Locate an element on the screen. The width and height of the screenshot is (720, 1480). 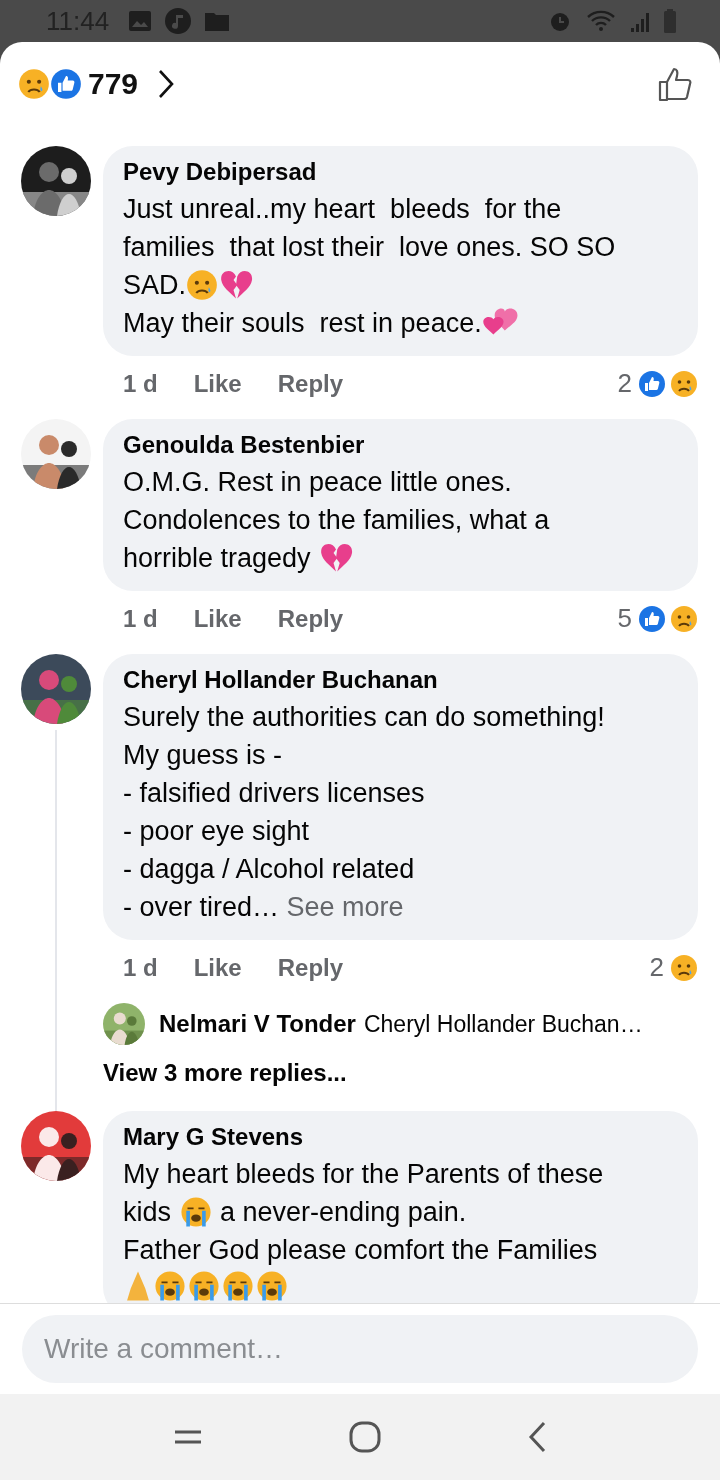
comment-text: a never-ending pain. is located at coordinates (343, 1212).